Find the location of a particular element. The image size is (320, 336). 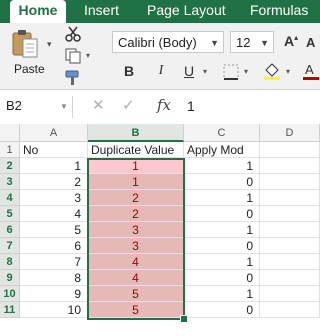

cell-c6: 1 is located at coordinates (222, 230).